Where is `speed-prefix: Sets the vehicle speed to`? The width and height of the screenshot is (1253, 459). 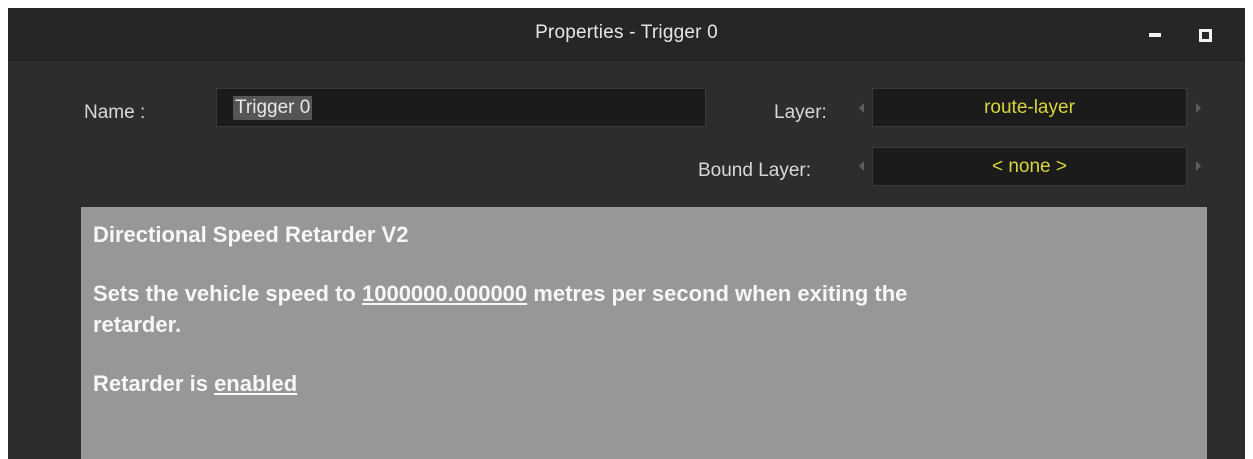 speed-prefix: Sets the vehicle speed to is located at coordinates (227, 293).